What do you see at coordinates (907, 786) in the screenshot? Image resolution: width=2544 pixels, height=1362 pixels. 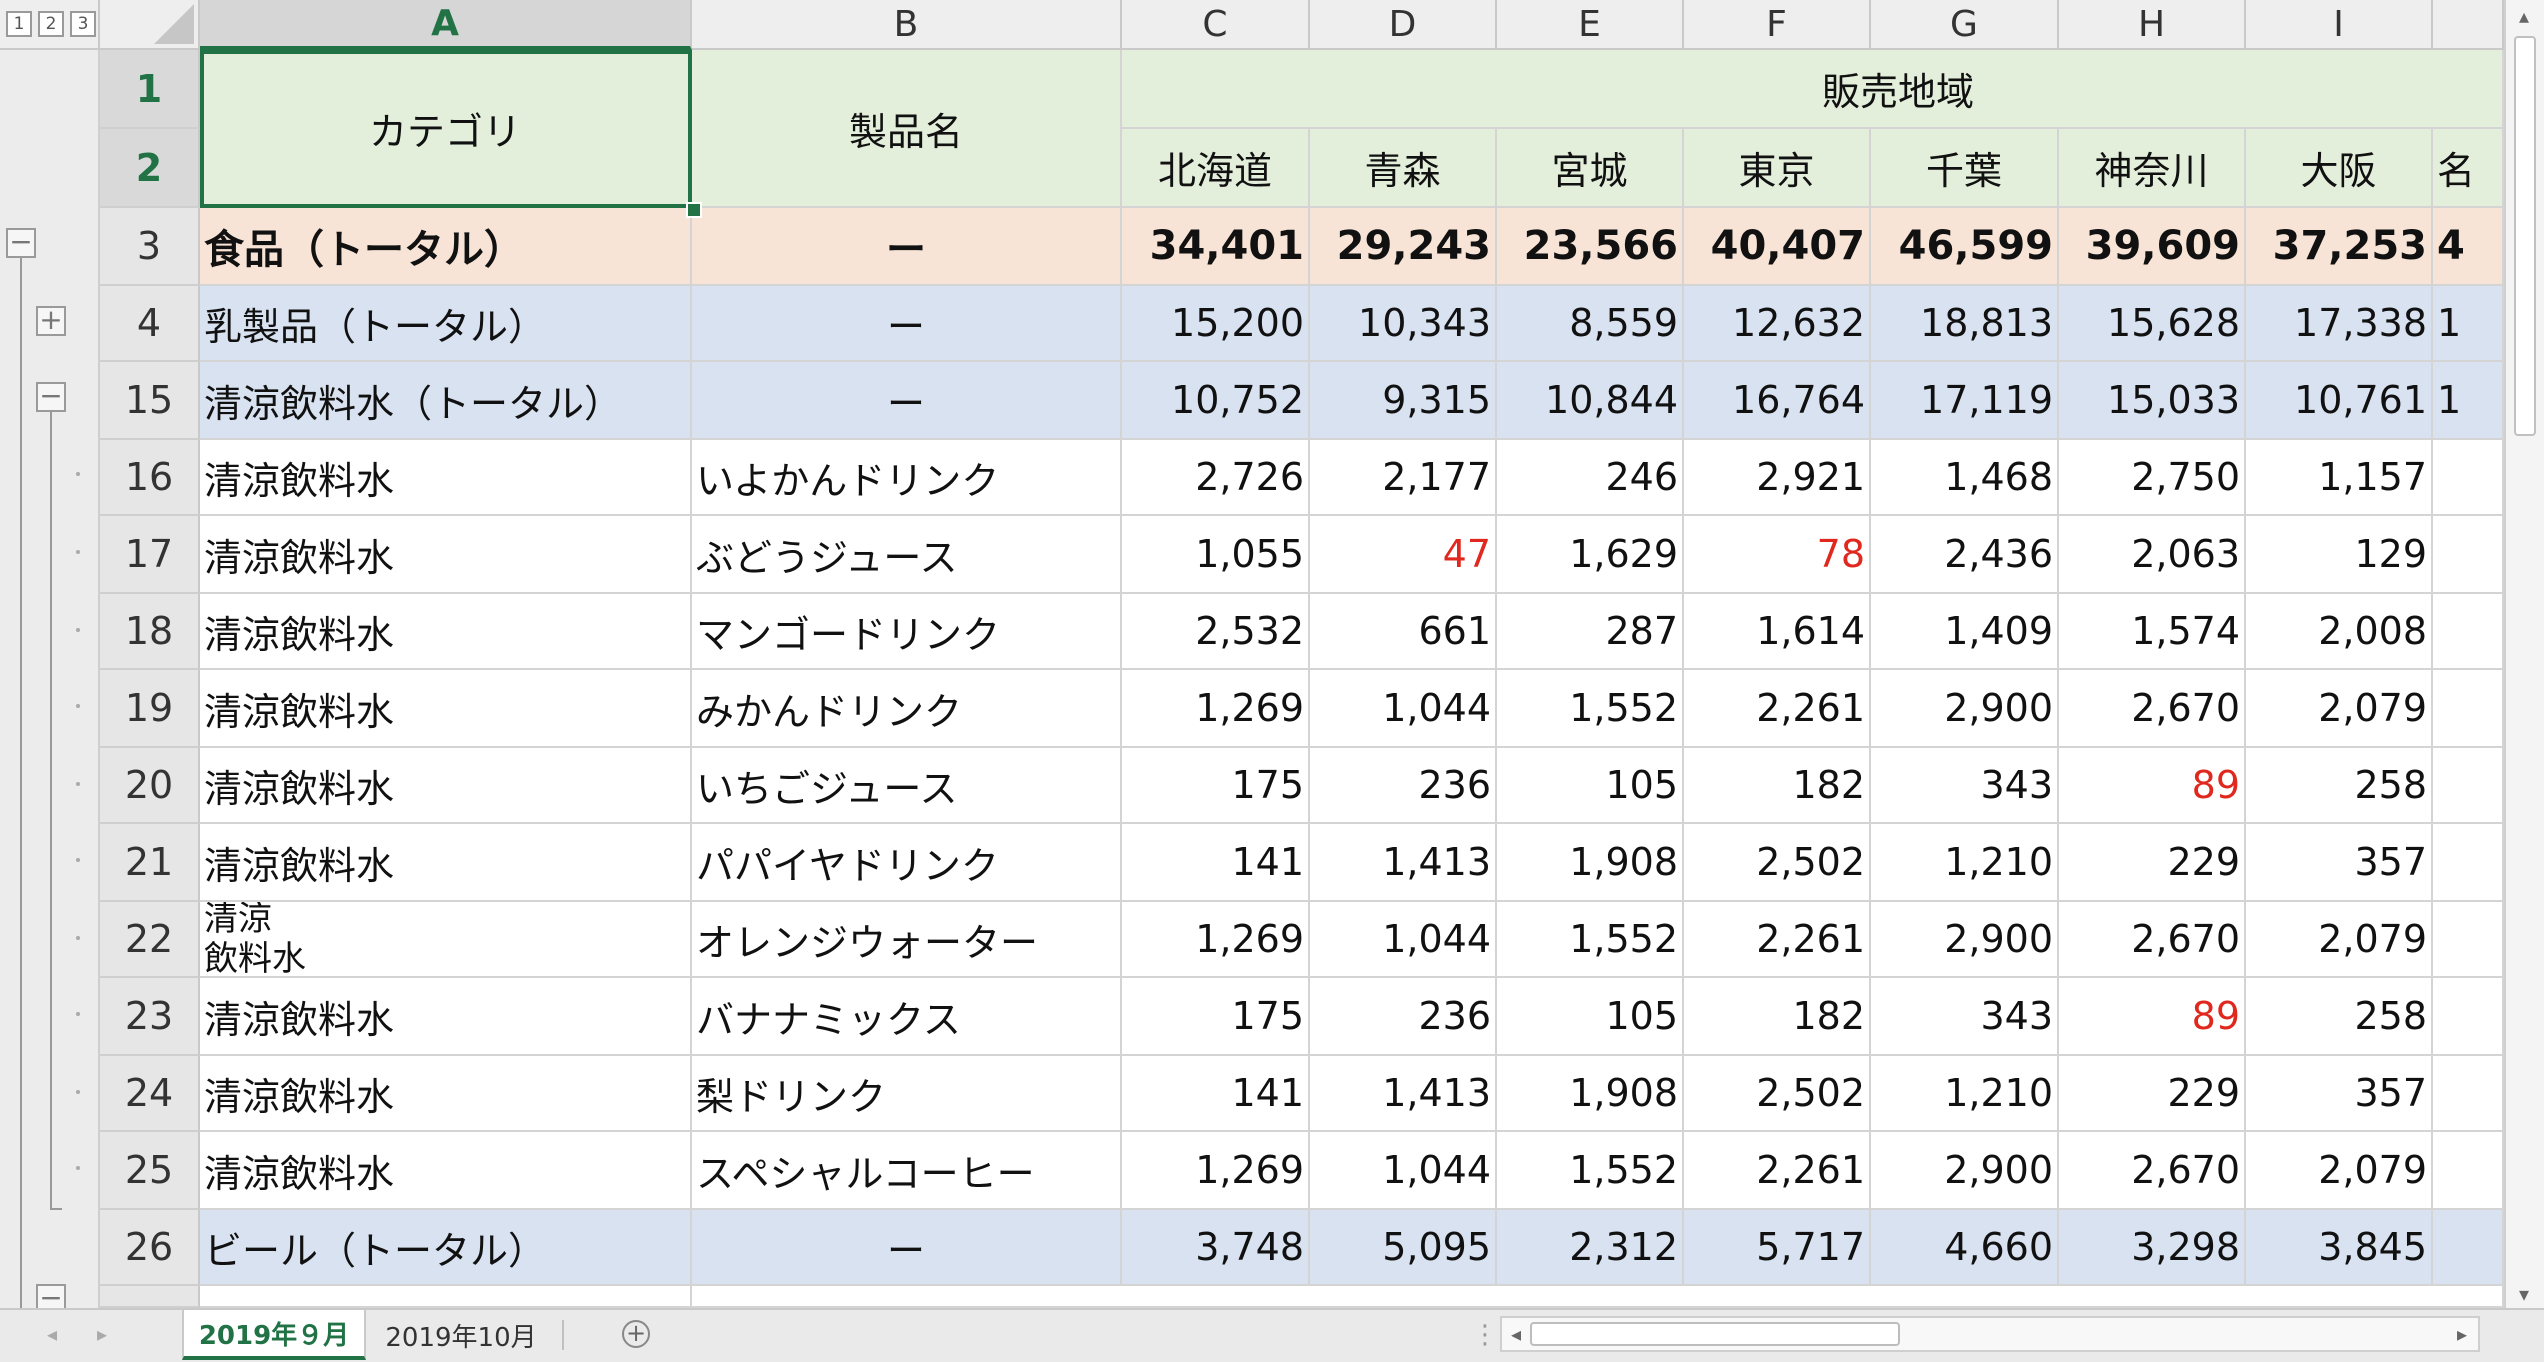 I see `product-cell: いちごジュース` at bounding box center [907, 786].